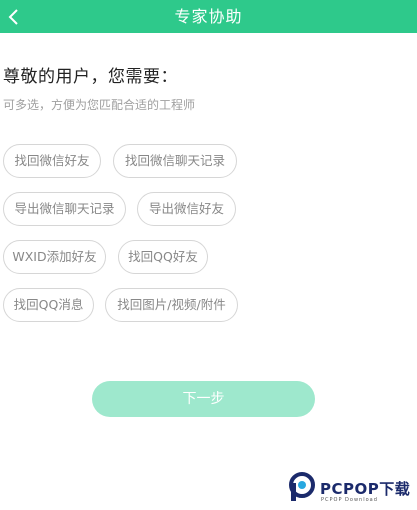 Image resolution: width=417 pixels, height=510 pixels. What do you see at coordinates (90, 77) in the screenshot?
I see `greeting-heading: 尊敬的用户，您需要：` at bounding box center [90, 77].